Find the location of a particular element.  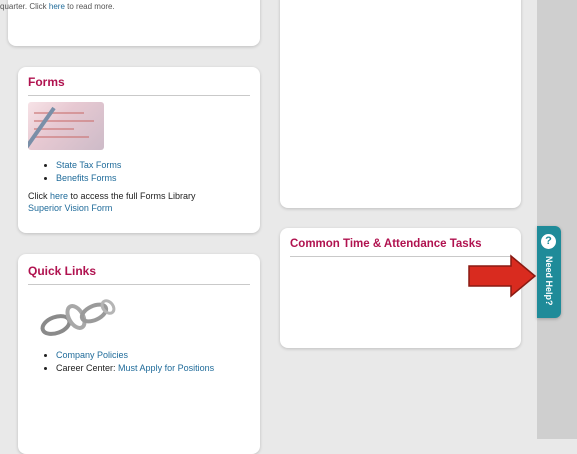

top-card-text: quarter. Click here to read more. is located at coordinates (57, 6).